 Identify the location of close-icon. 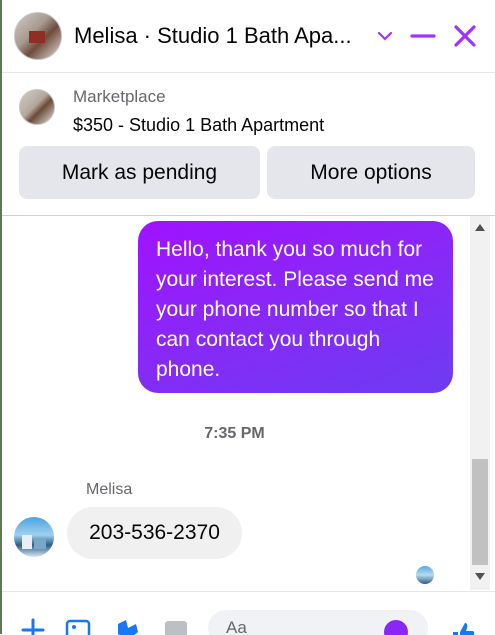
(465, 36).